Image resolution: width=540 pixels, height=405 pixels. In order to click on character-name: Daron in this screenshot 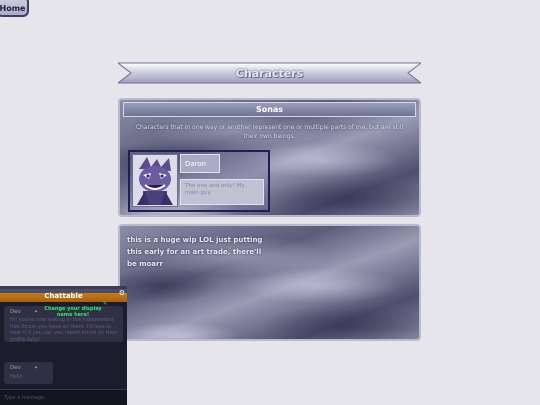, I will do `click(200, 163)`.